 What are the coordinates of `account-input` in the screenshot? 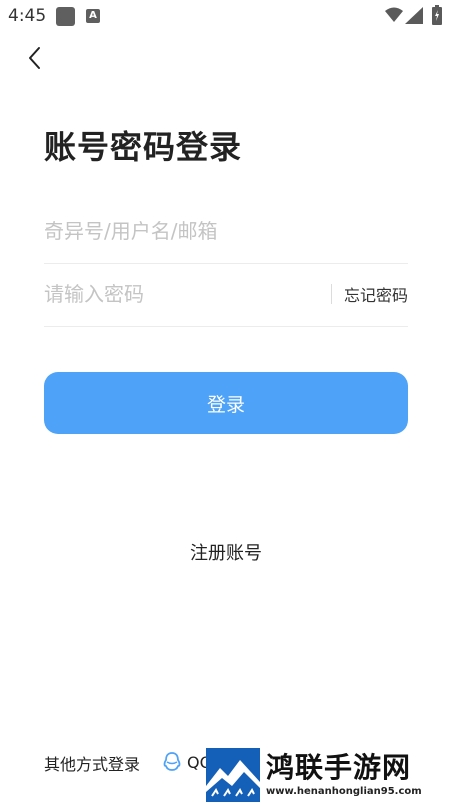 It's located at (226, 231).